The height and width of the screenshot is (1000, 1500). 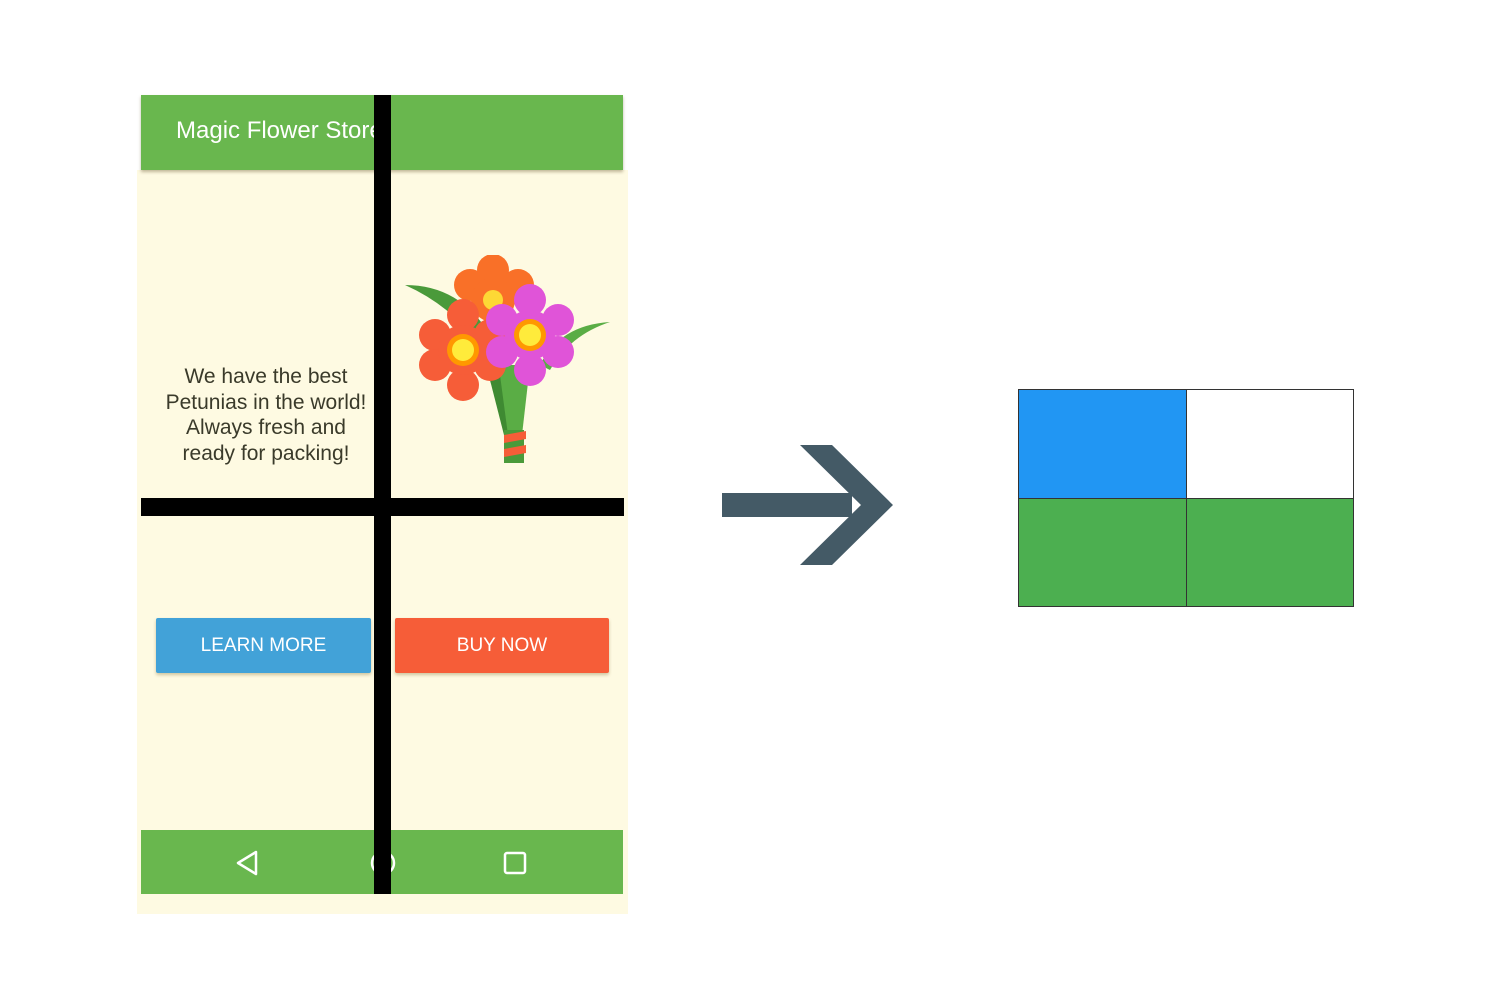 What do you see at coordinates (263, 645) in the screenshot?
I see `learn-more-button: LEARN MORE` at bounding box center [263, 645].